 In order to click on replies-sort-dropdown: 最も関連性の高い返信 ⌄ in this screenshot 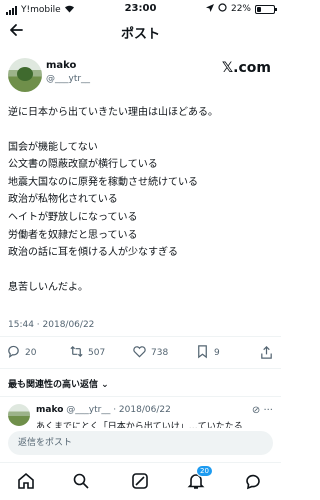, I will do `click(58, 383)`.